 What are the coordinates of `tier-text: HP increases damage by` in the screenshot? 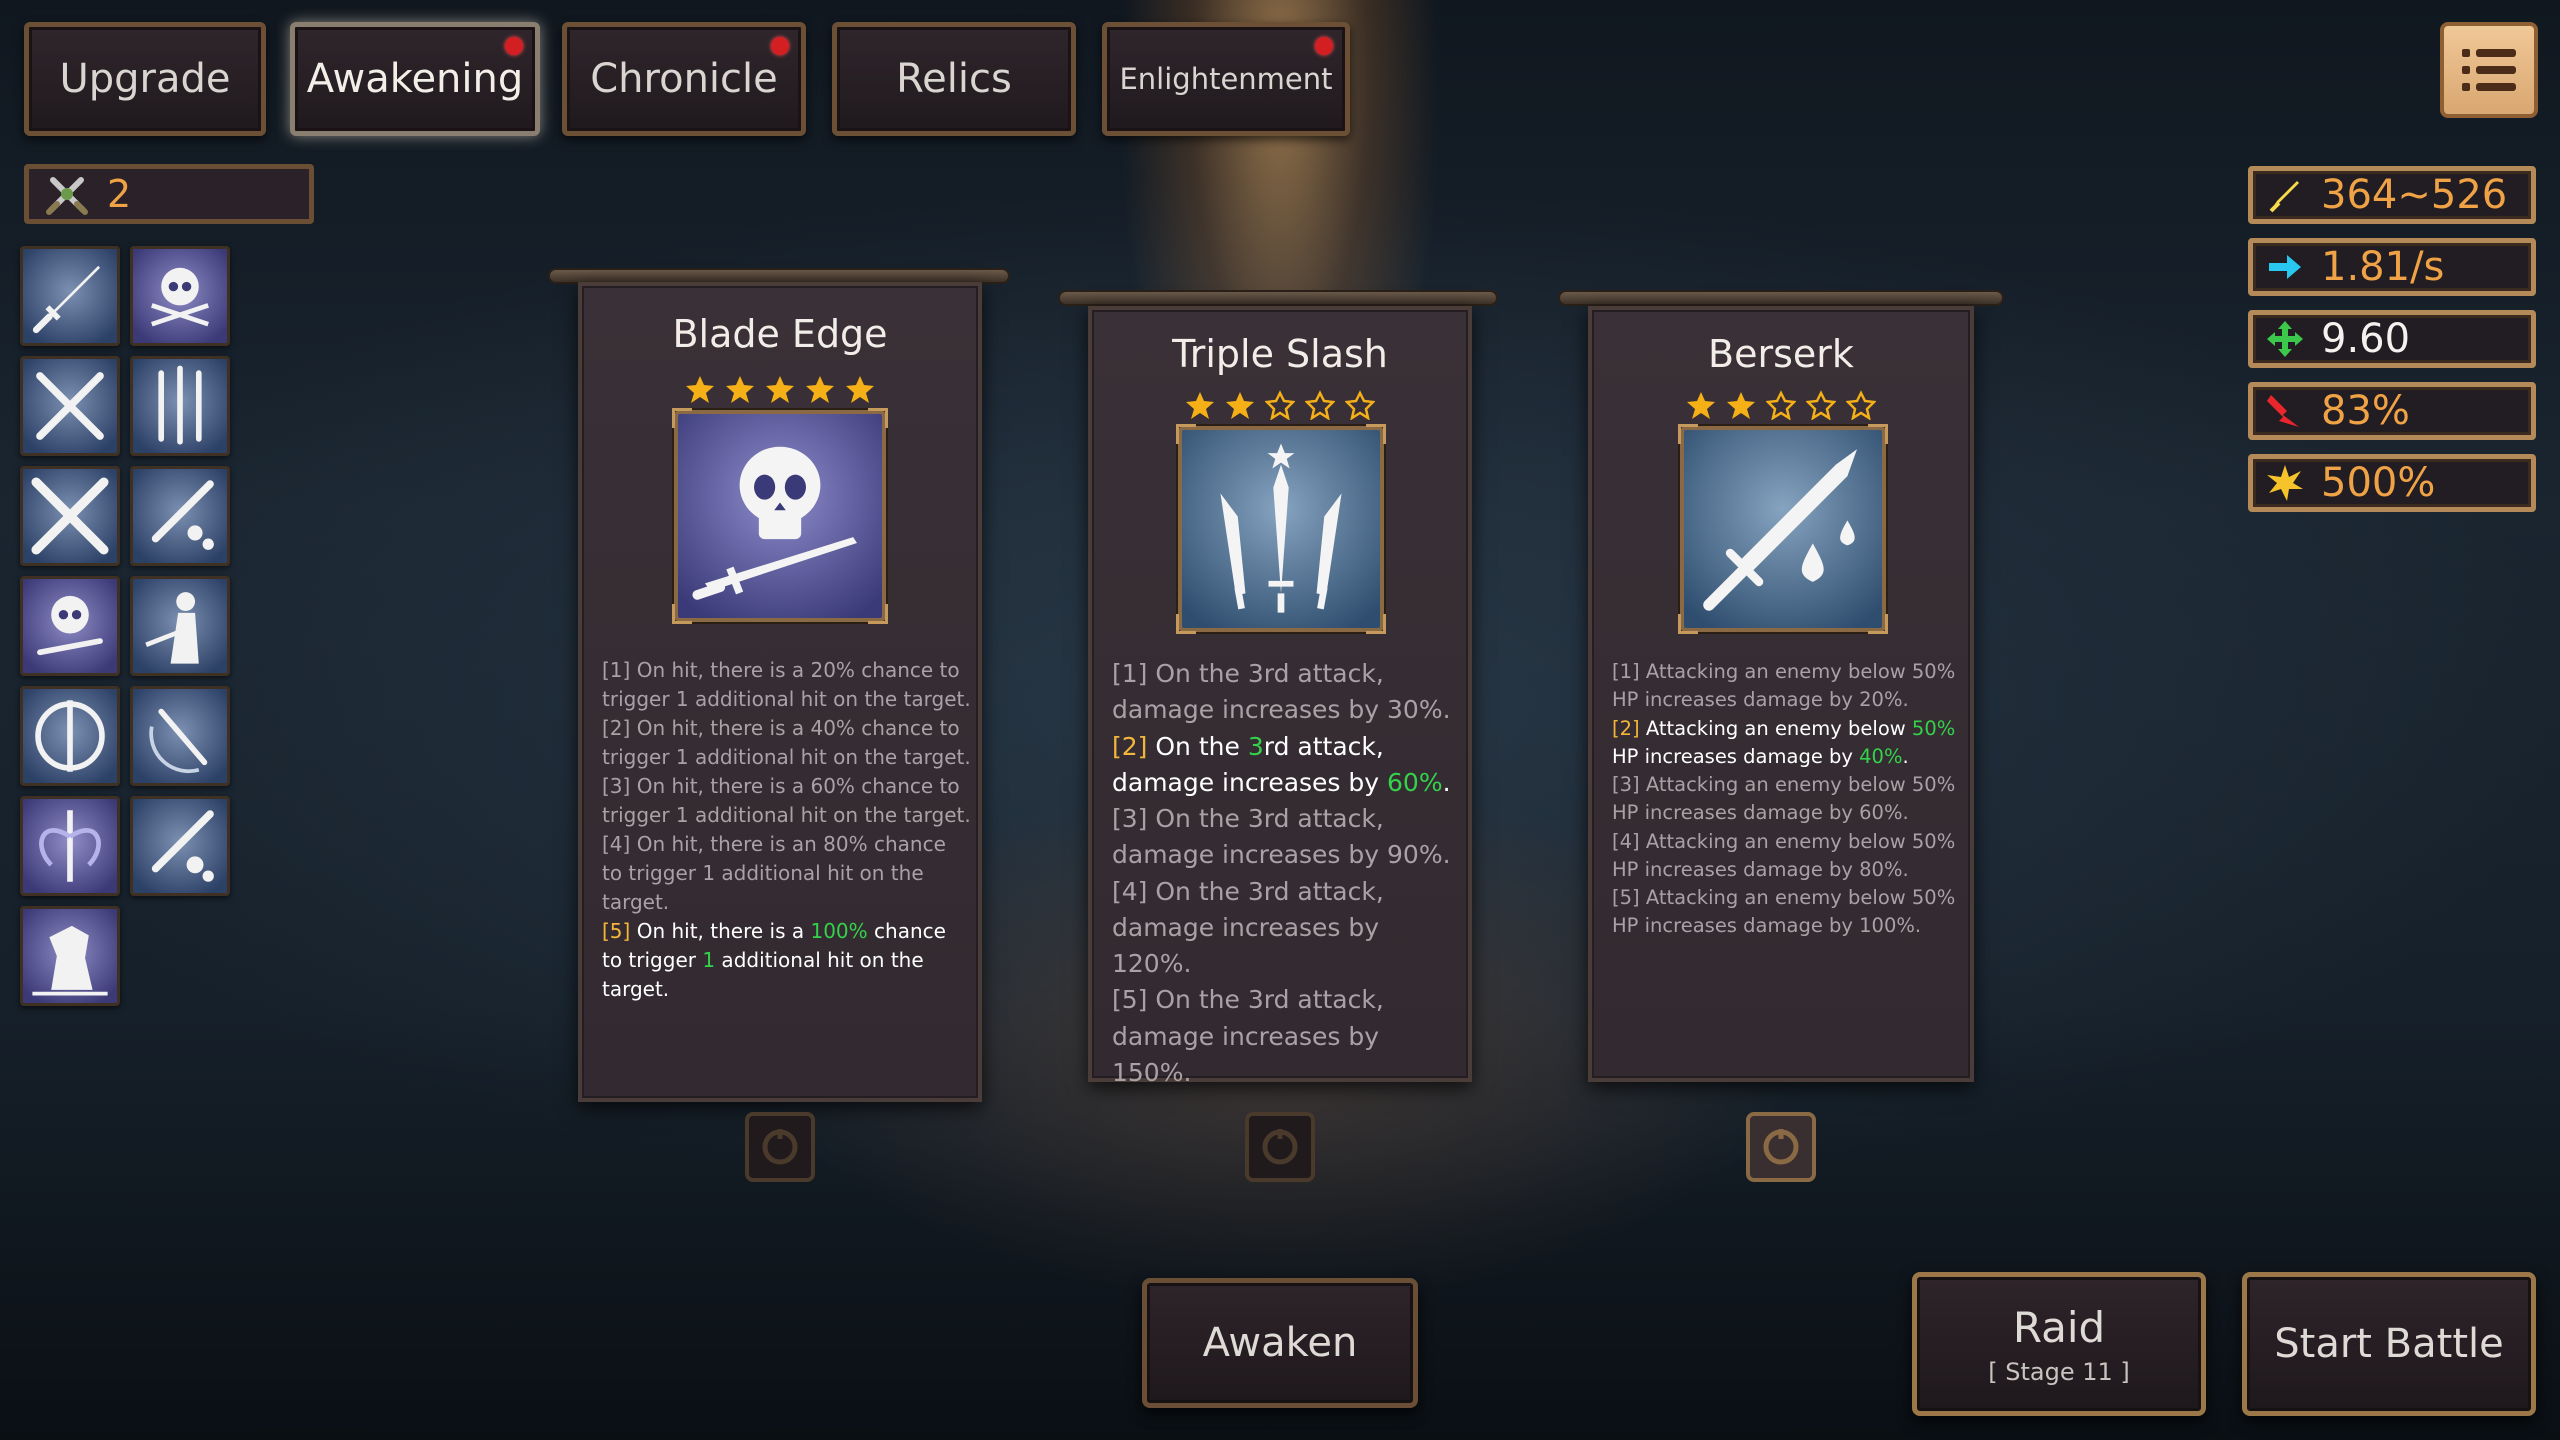 It's located at (1736, 756).